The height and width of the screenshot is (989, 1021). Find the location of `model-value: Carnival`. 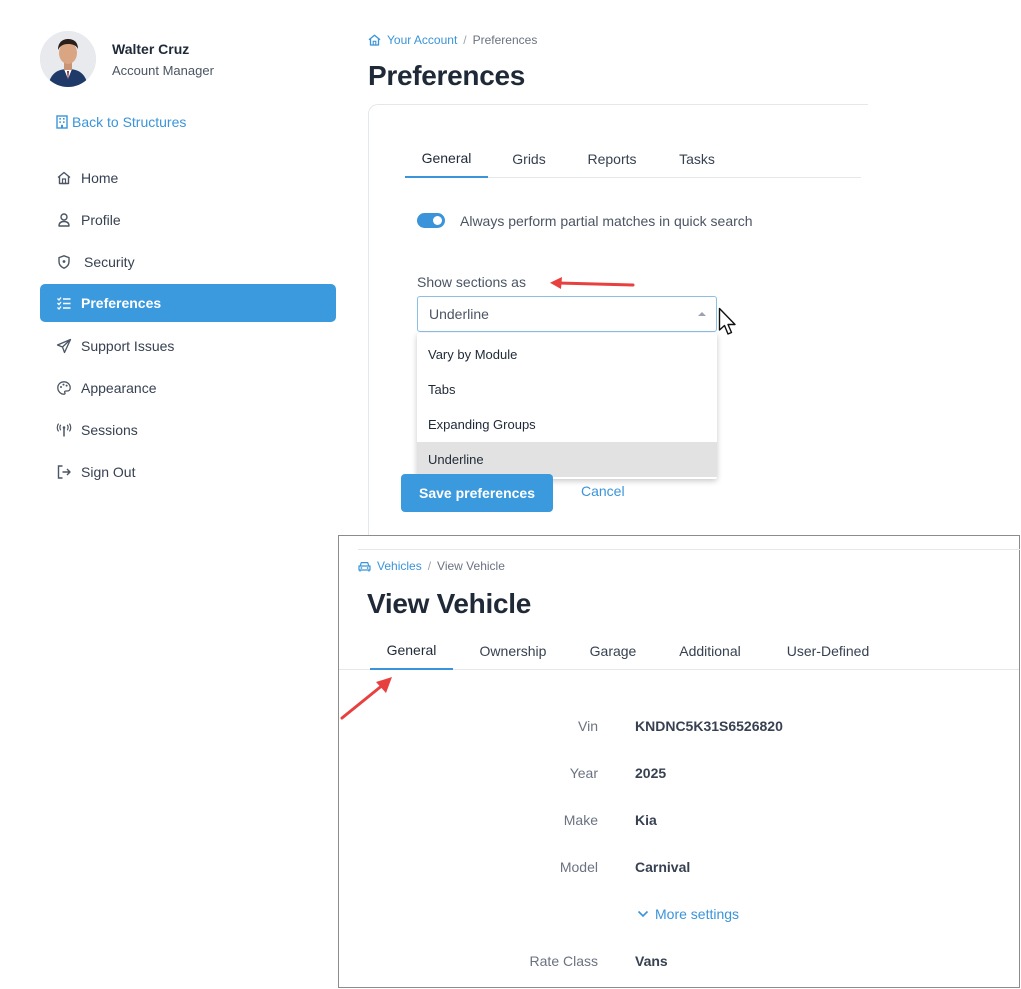

model-value: Carnival is located at coordinates (663, 867).